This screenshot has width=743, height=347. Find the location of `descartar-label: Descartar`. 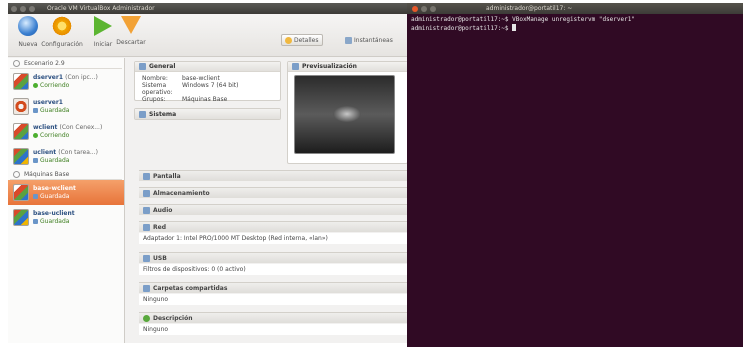

descartar-label: Descartar is located at coordinates (131, 42).